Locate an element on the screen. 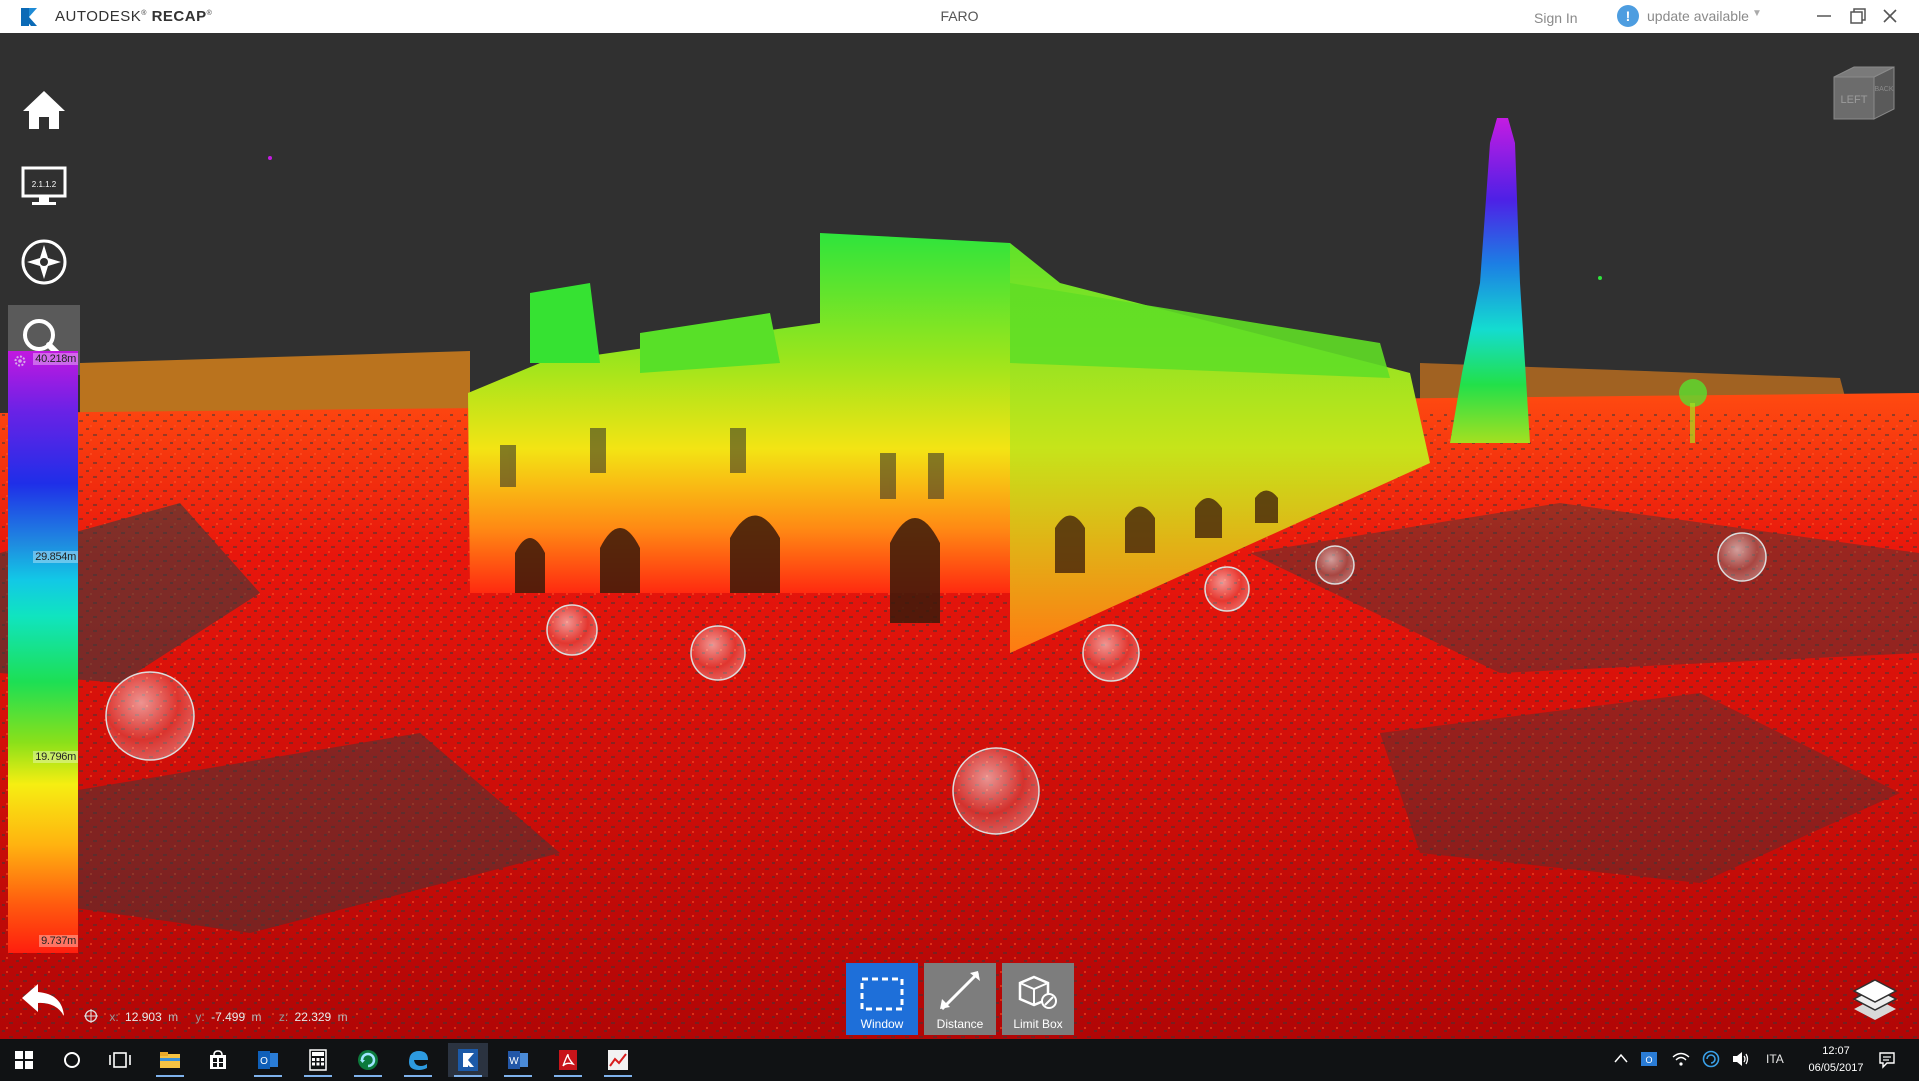 The height and width of the screenshot is (1081, 1919). x-unit: m is located at coordinates (173, 1017).